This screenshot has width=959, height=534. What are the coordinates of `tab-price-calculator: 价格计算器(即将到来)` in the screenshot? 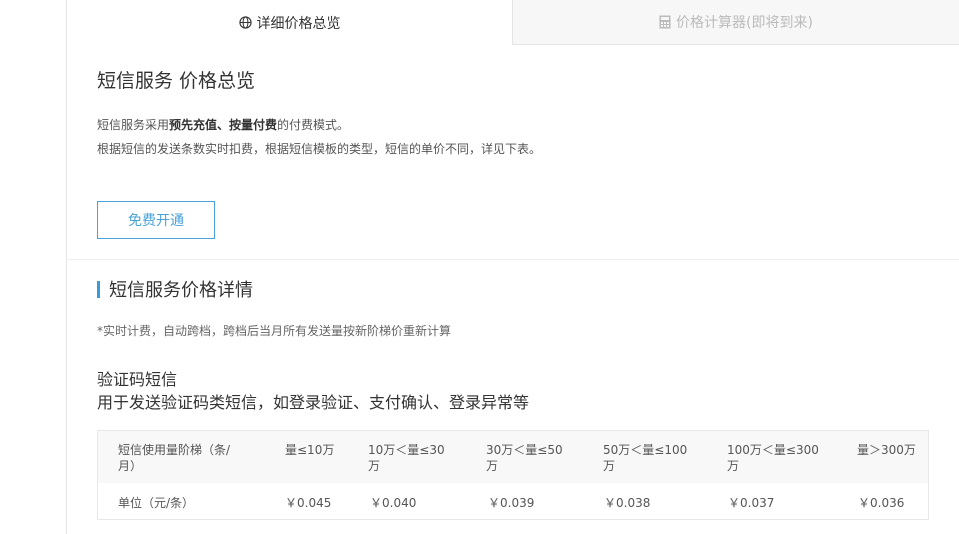 It's located at (736, 22).